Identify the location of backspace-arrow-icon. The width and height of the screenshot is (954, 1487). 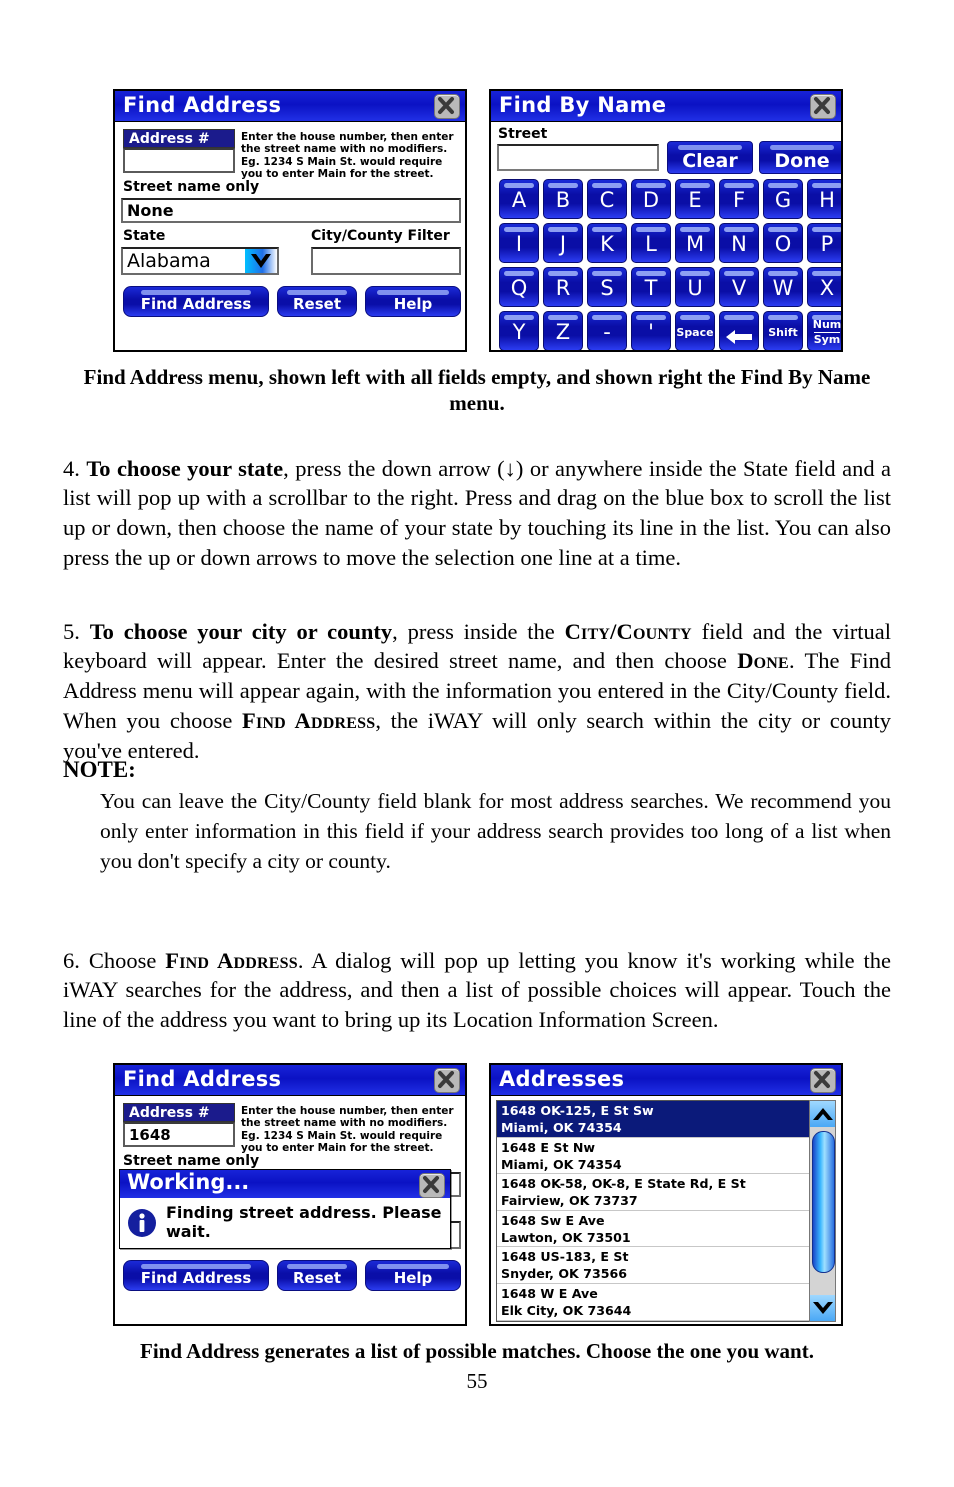
(739, 330).